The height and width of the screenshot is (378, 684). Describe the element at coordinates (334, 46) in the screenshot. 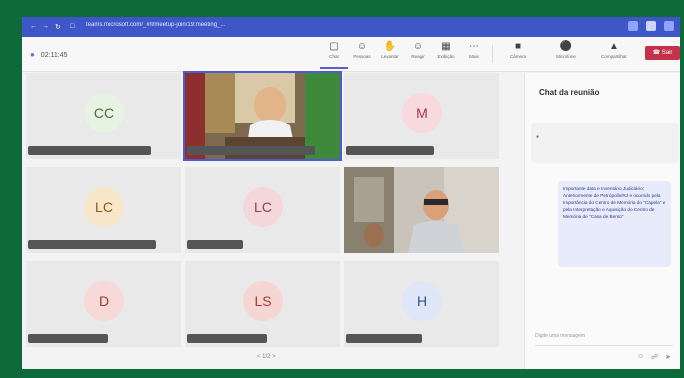

I see `chat-icon: ▢` at that location.